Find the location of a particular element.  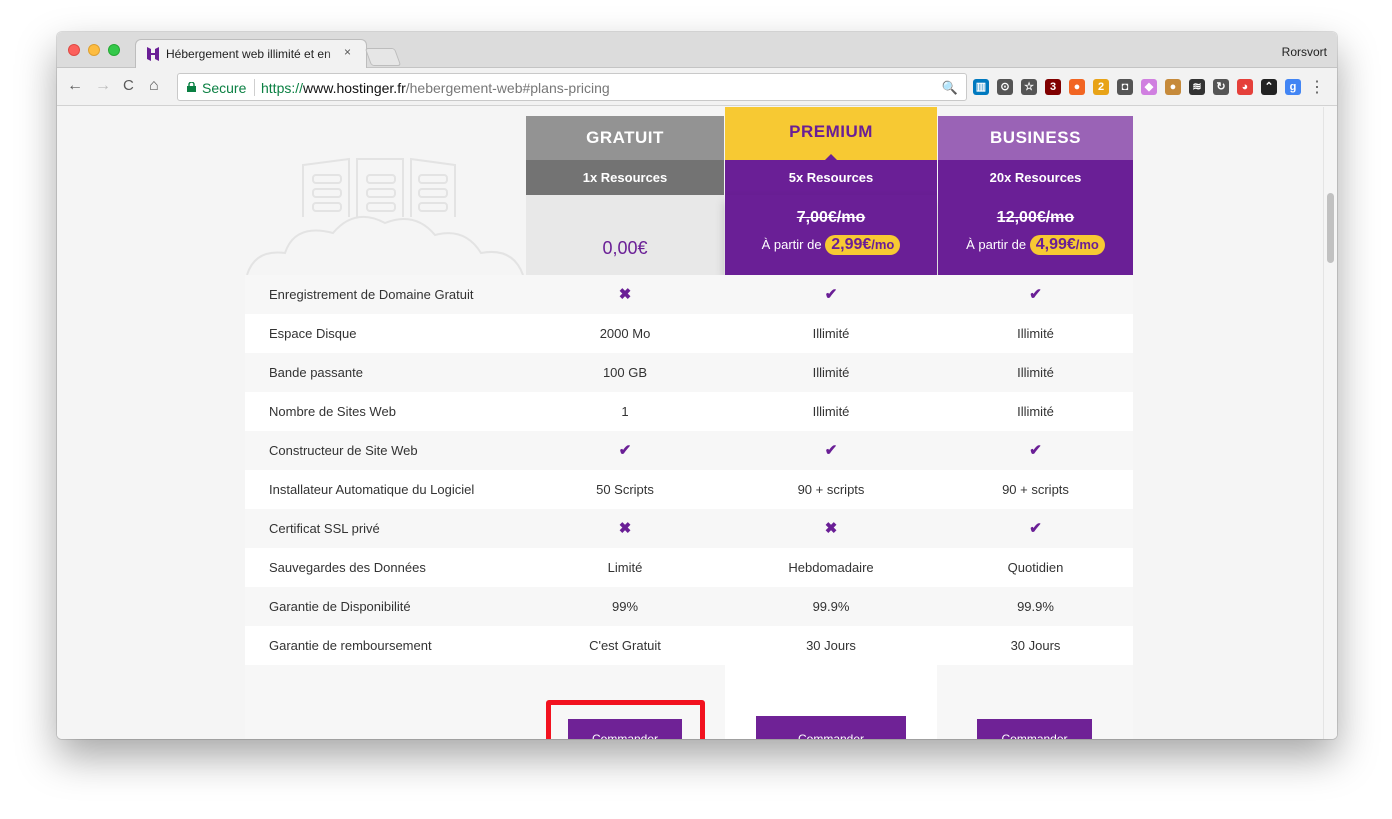

promo-amount-business: 4,99€ is located at coordinates (1055, 244).